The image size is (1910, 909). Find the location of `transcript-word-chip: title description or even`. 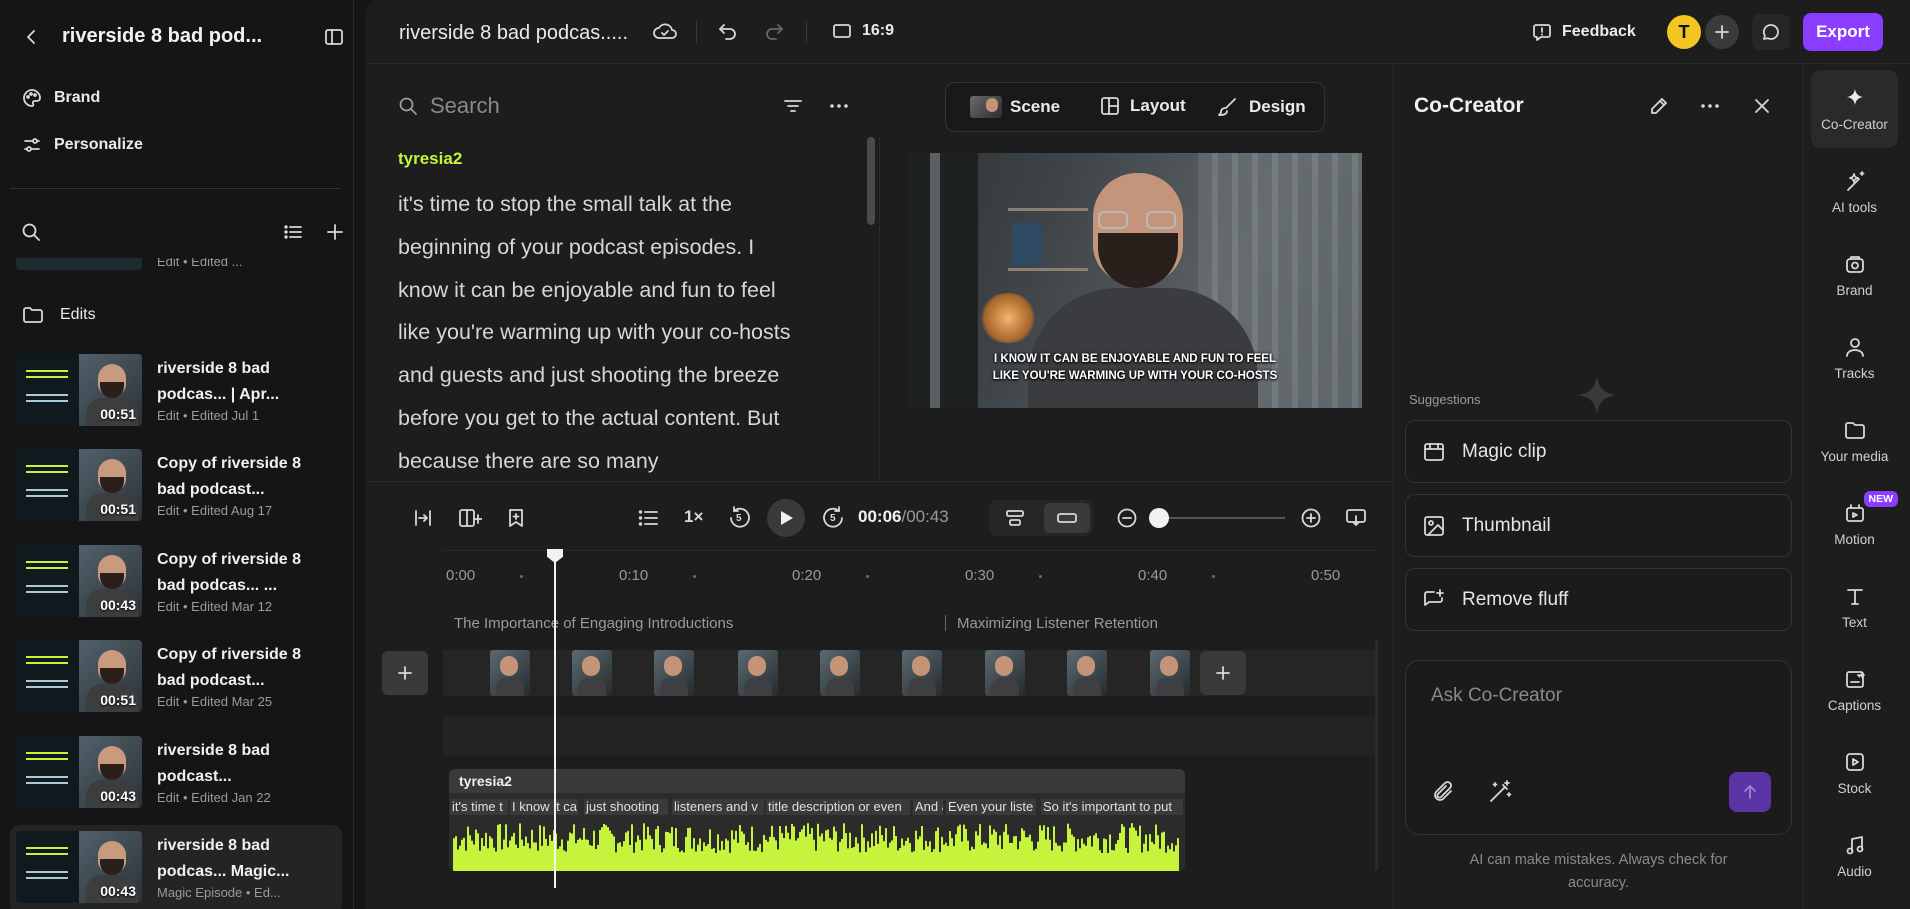

transcript-word-chip: title description or even is located at coordinates (838, 807).